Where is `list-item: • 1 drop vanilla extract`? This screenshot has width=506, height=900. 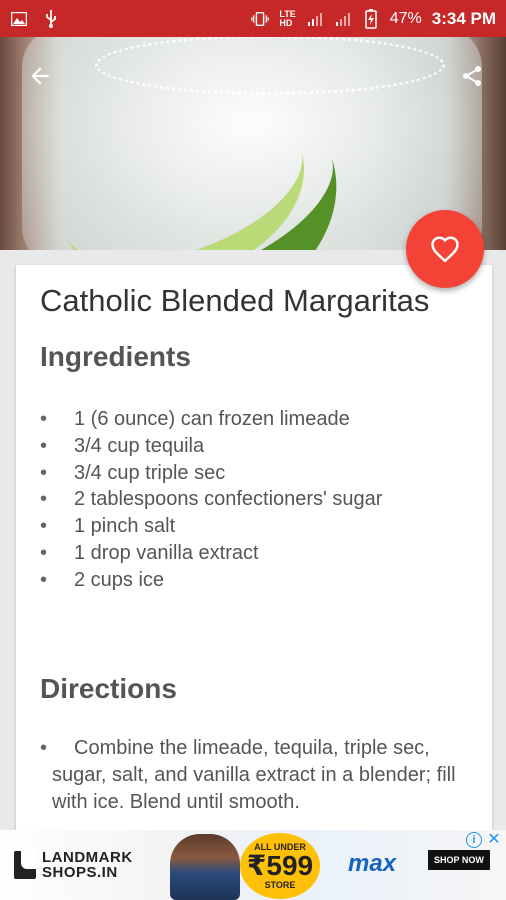 list-item: • 1 drop vanilla extract is located at coordinates (211, 553).